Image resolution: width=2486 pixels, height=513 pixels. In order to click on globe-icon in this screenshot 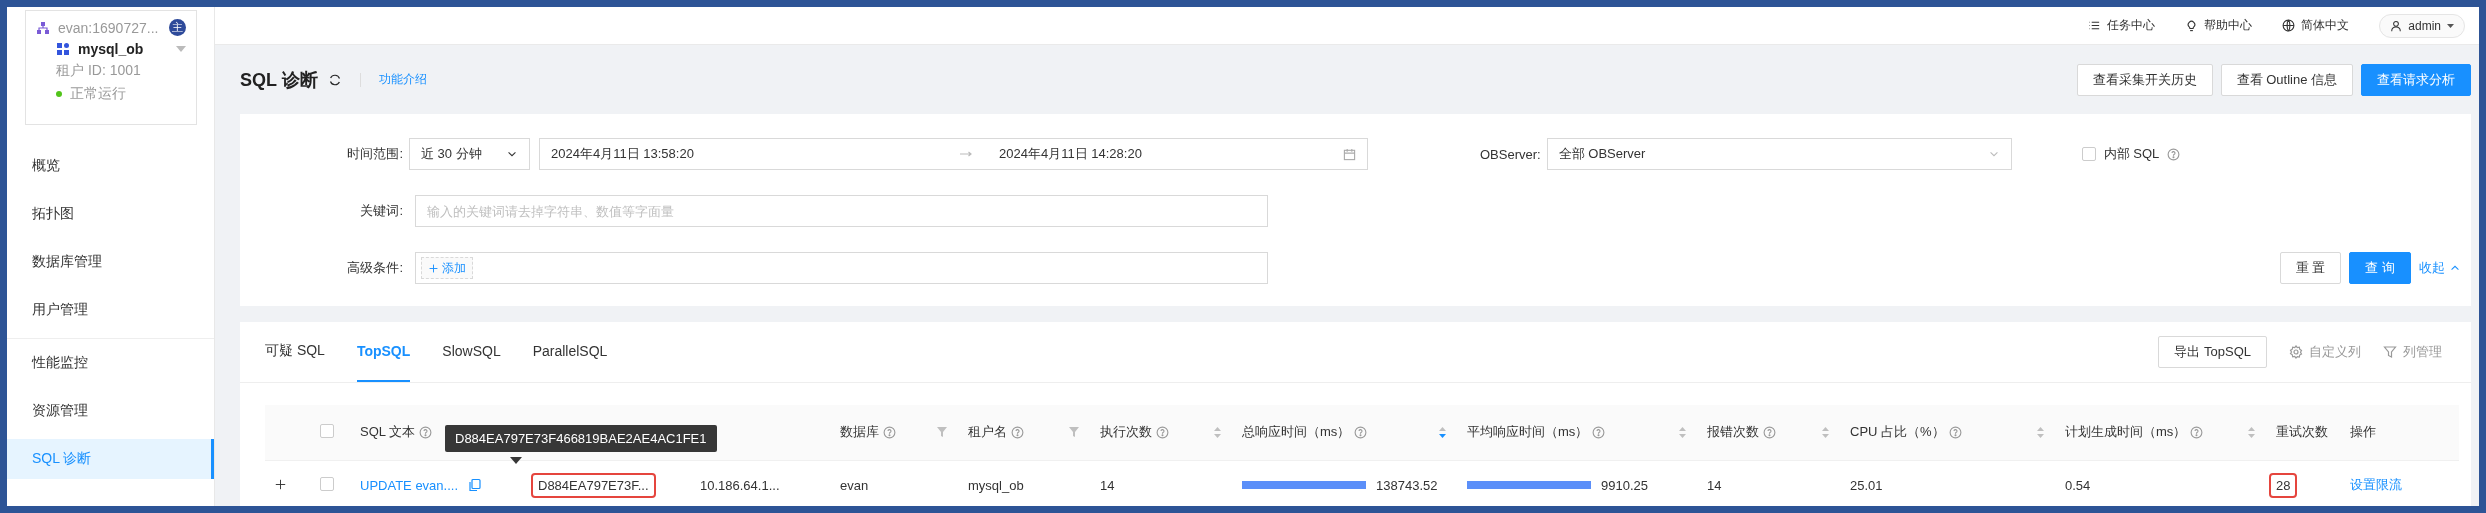, I will do `click(2289, 25)`.